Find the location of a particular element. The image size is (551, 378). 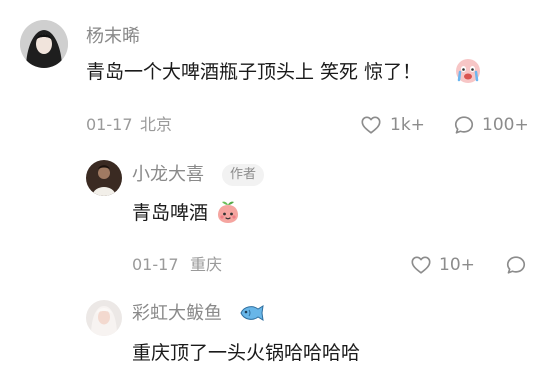

like-button: 1k+ is located at coordinates (395, 125).